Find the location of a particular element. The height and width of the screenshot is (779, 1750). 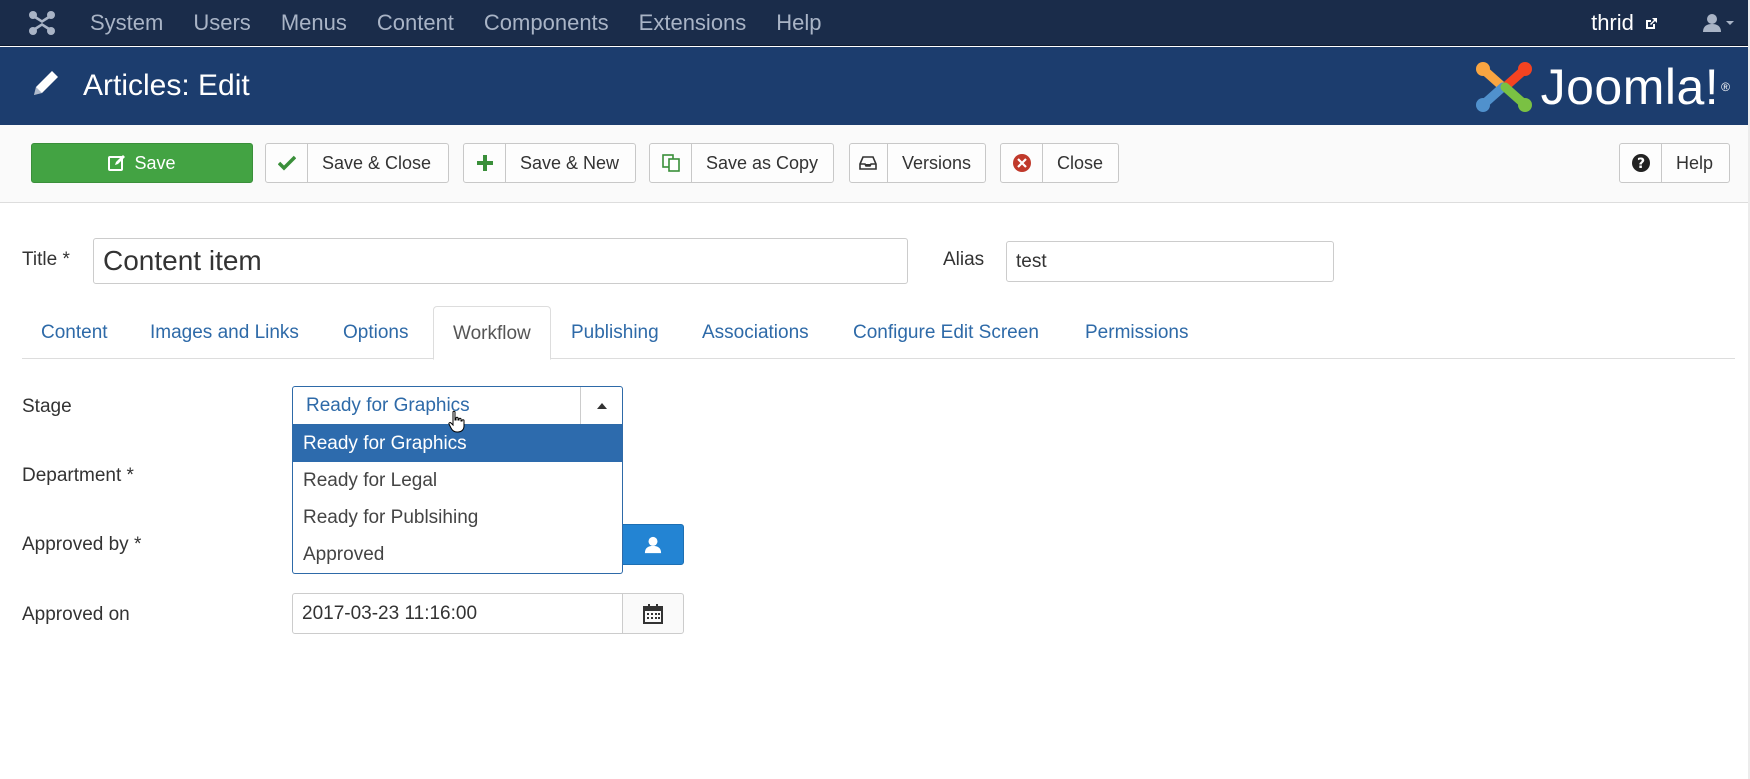

menu-item-components: Components is located at coordinates (546, 23).